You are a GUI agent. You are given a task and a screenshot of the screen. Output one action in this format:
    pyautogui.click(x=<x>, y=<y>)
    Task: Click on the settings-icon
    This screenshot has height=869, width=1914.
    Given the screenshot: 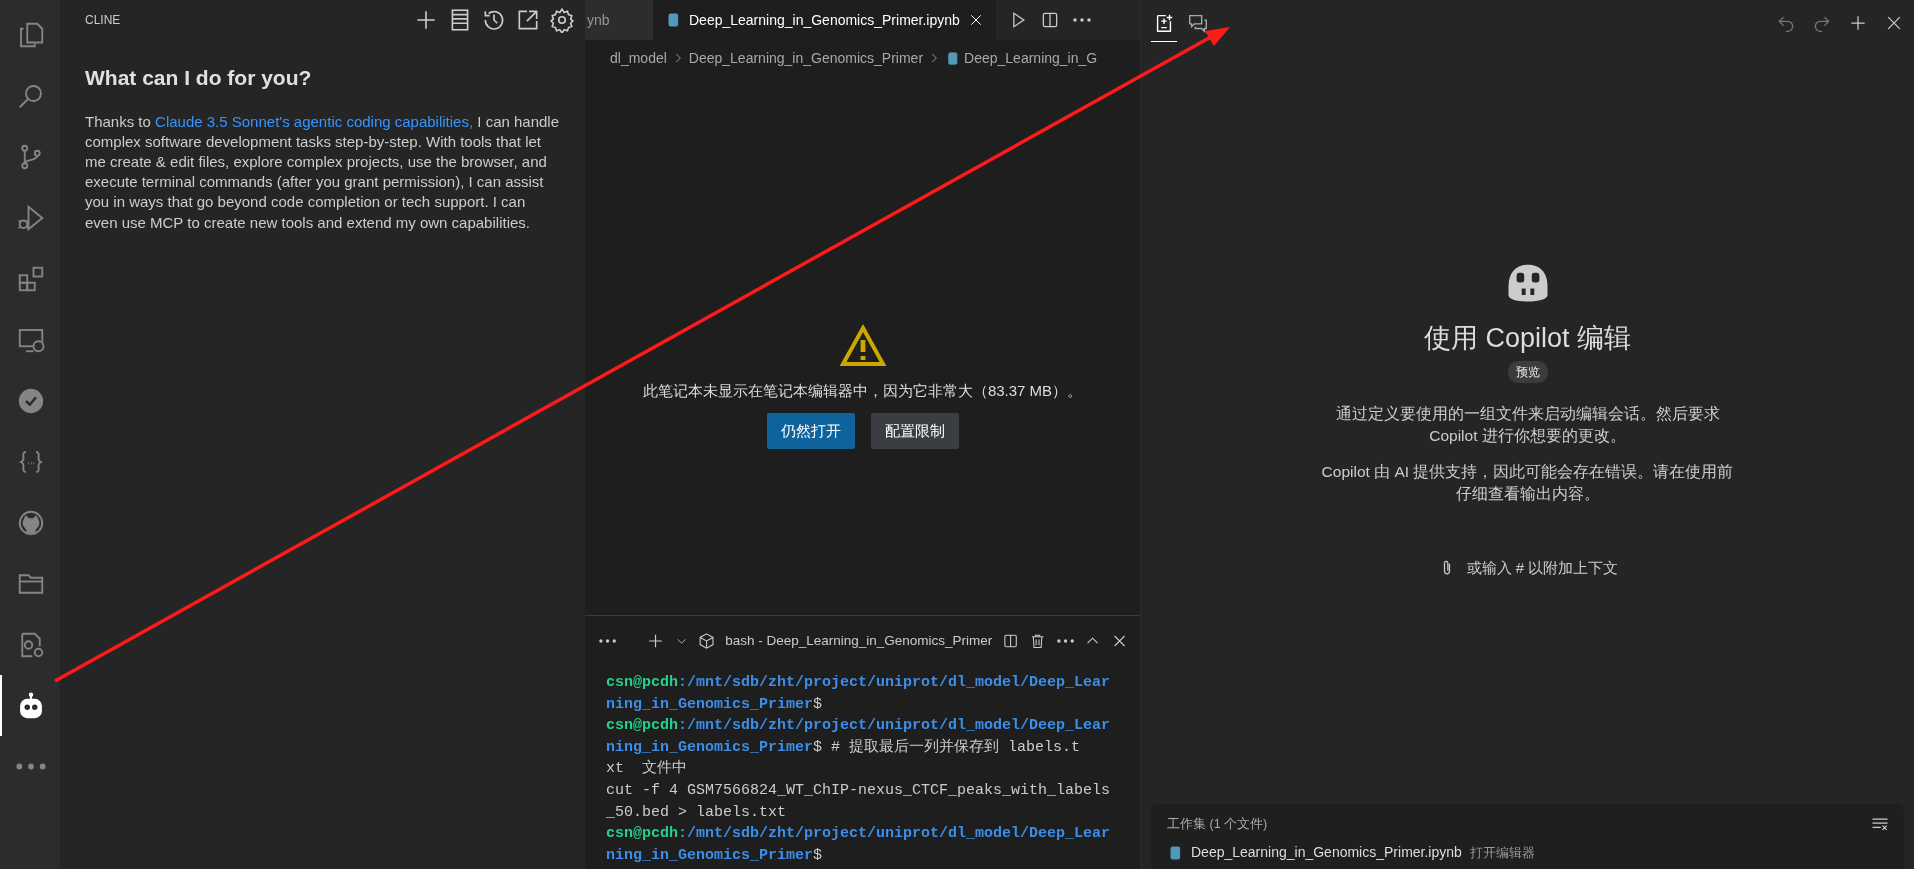 What is the action you would take?
    pyautogui.click(x=562, y=20)
    